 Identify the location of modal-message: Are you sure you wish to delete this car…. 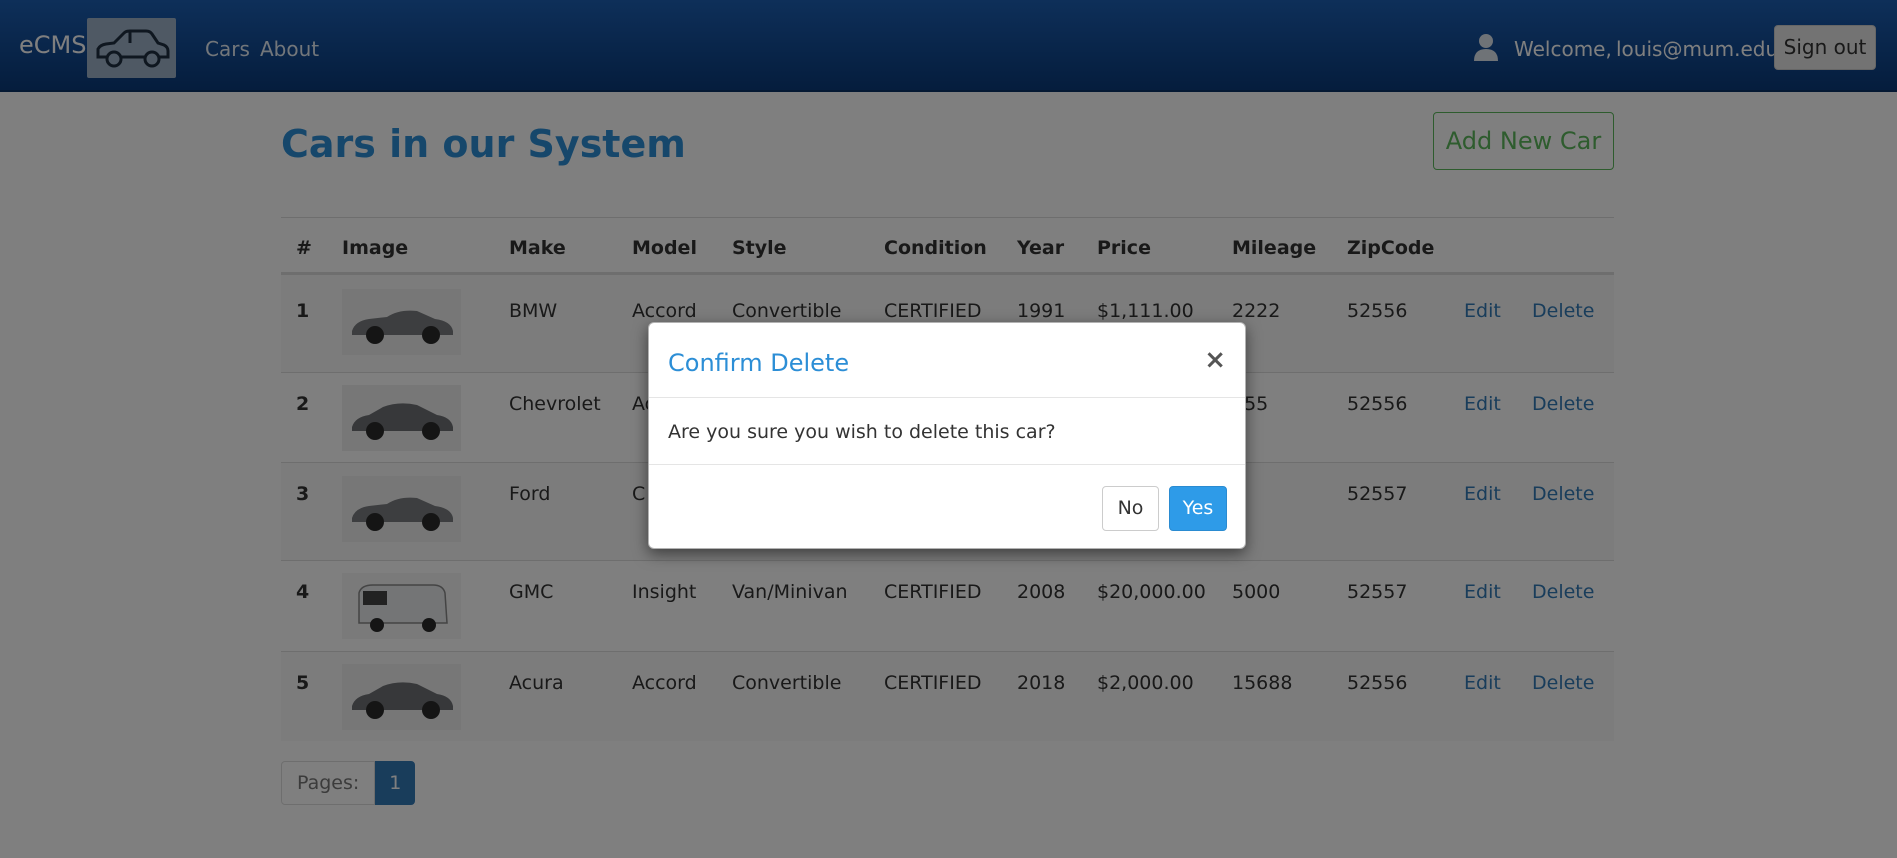
(862, 432).